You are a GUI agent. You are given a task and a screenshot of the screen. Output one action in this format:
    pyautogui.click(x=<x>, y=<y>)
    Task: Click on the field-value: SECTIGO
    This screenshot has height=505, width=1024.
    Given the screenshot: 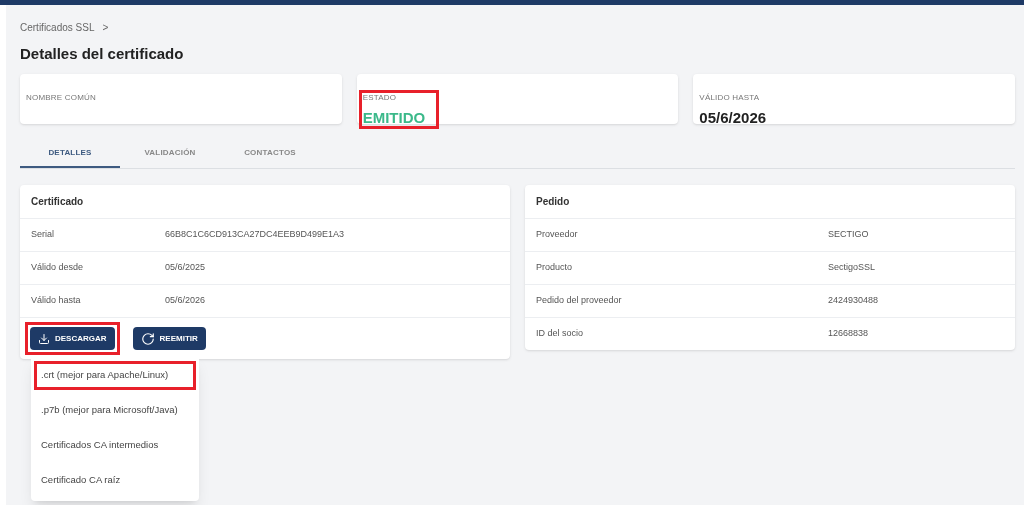 What is the action you would take?
    pyautogui.click(x=848, y=235)
    